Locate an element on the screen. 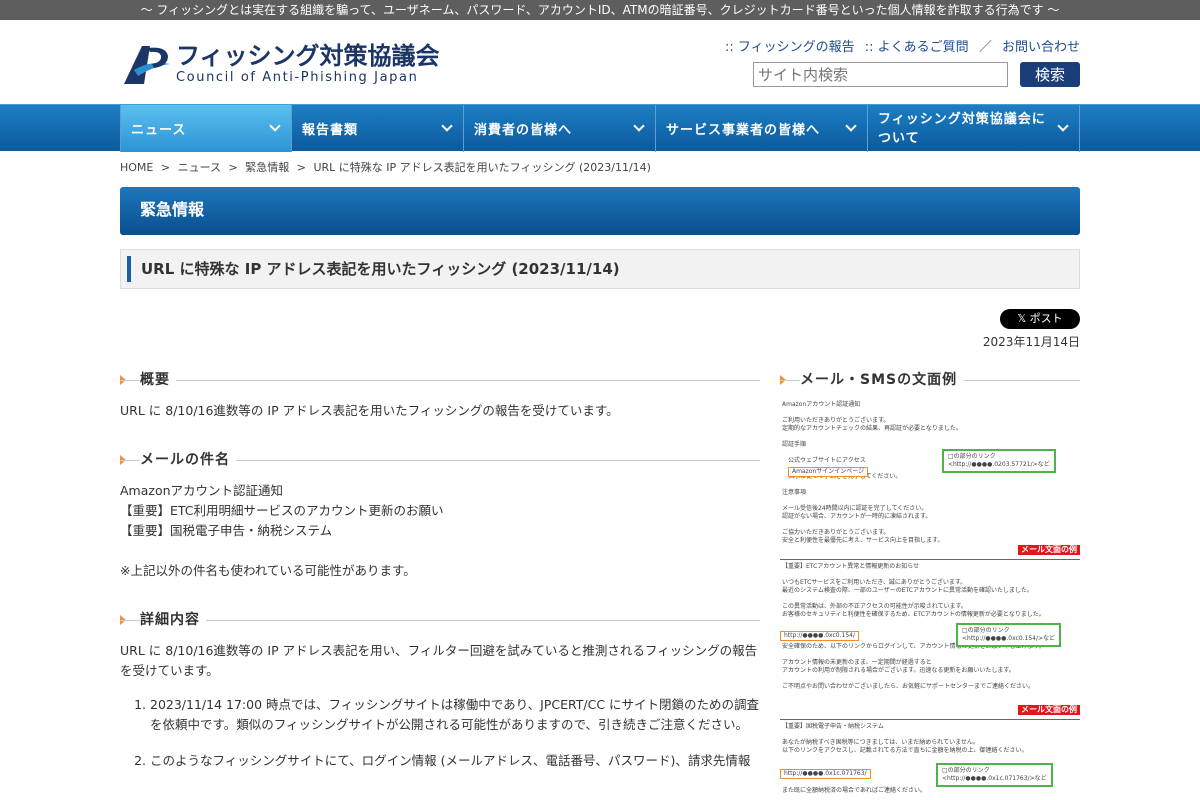 The height and width of the screenshot is (800, 1200). header-links: :: フィッシングの報告 :: よくあるご質問 ／ お問い合わせ is located at coordinates (899, 45).